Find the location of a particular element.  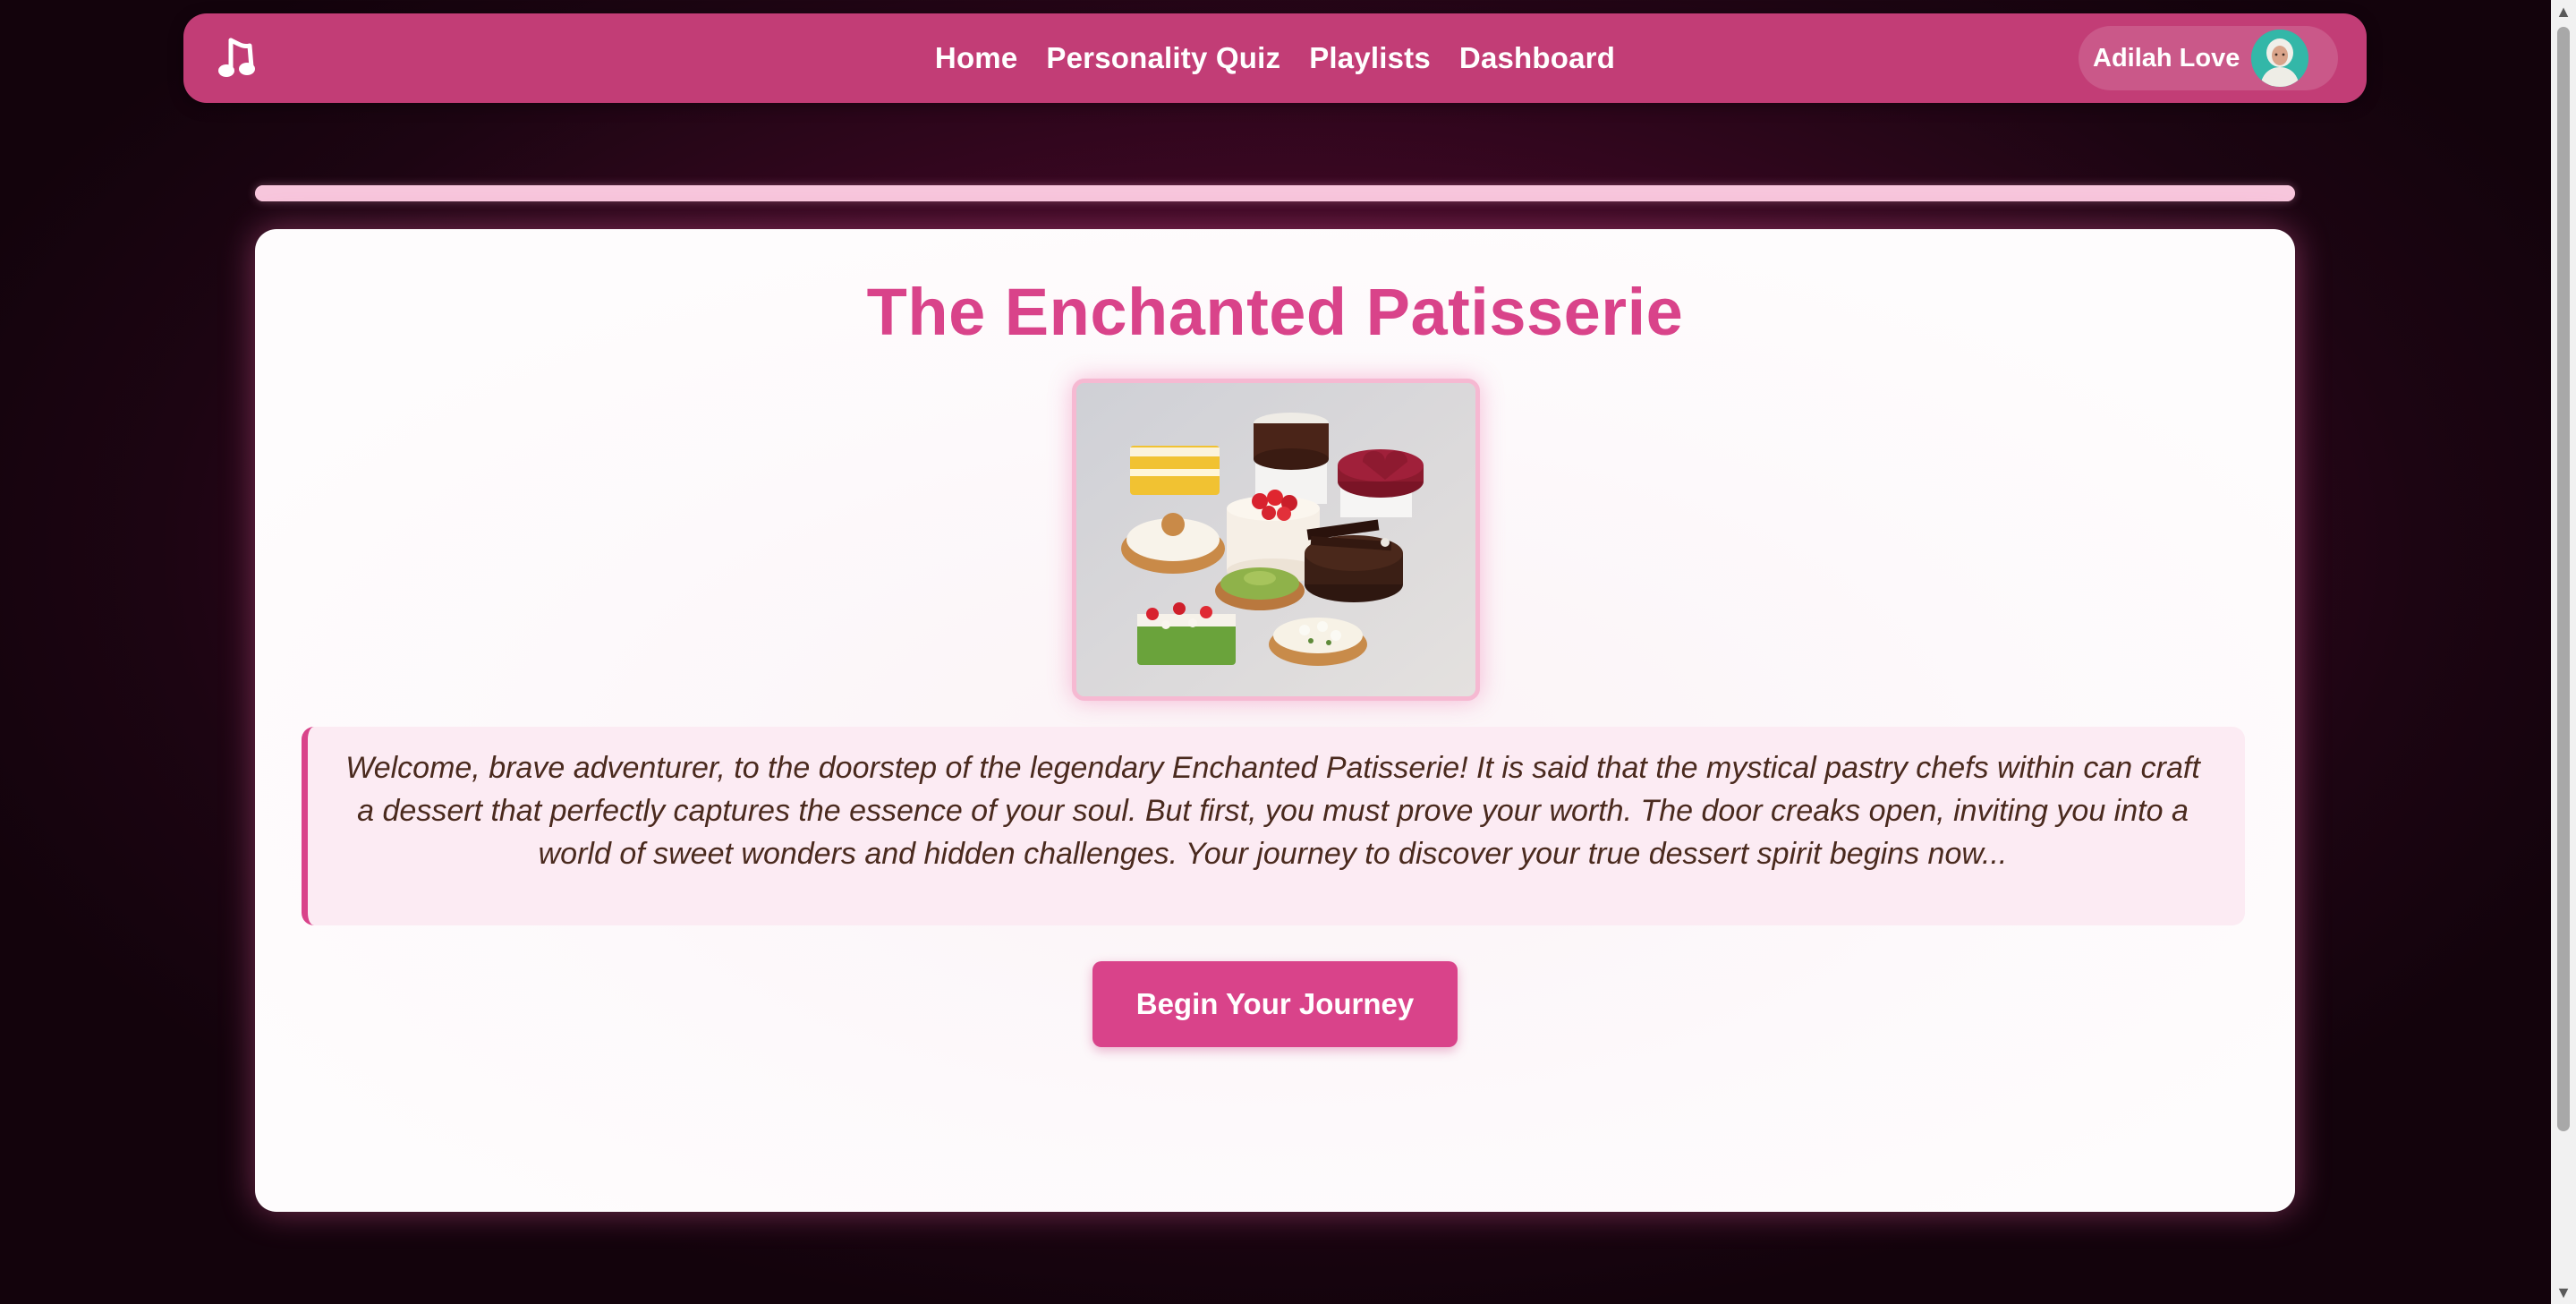

avatar is located at coordinates (2279, 58).